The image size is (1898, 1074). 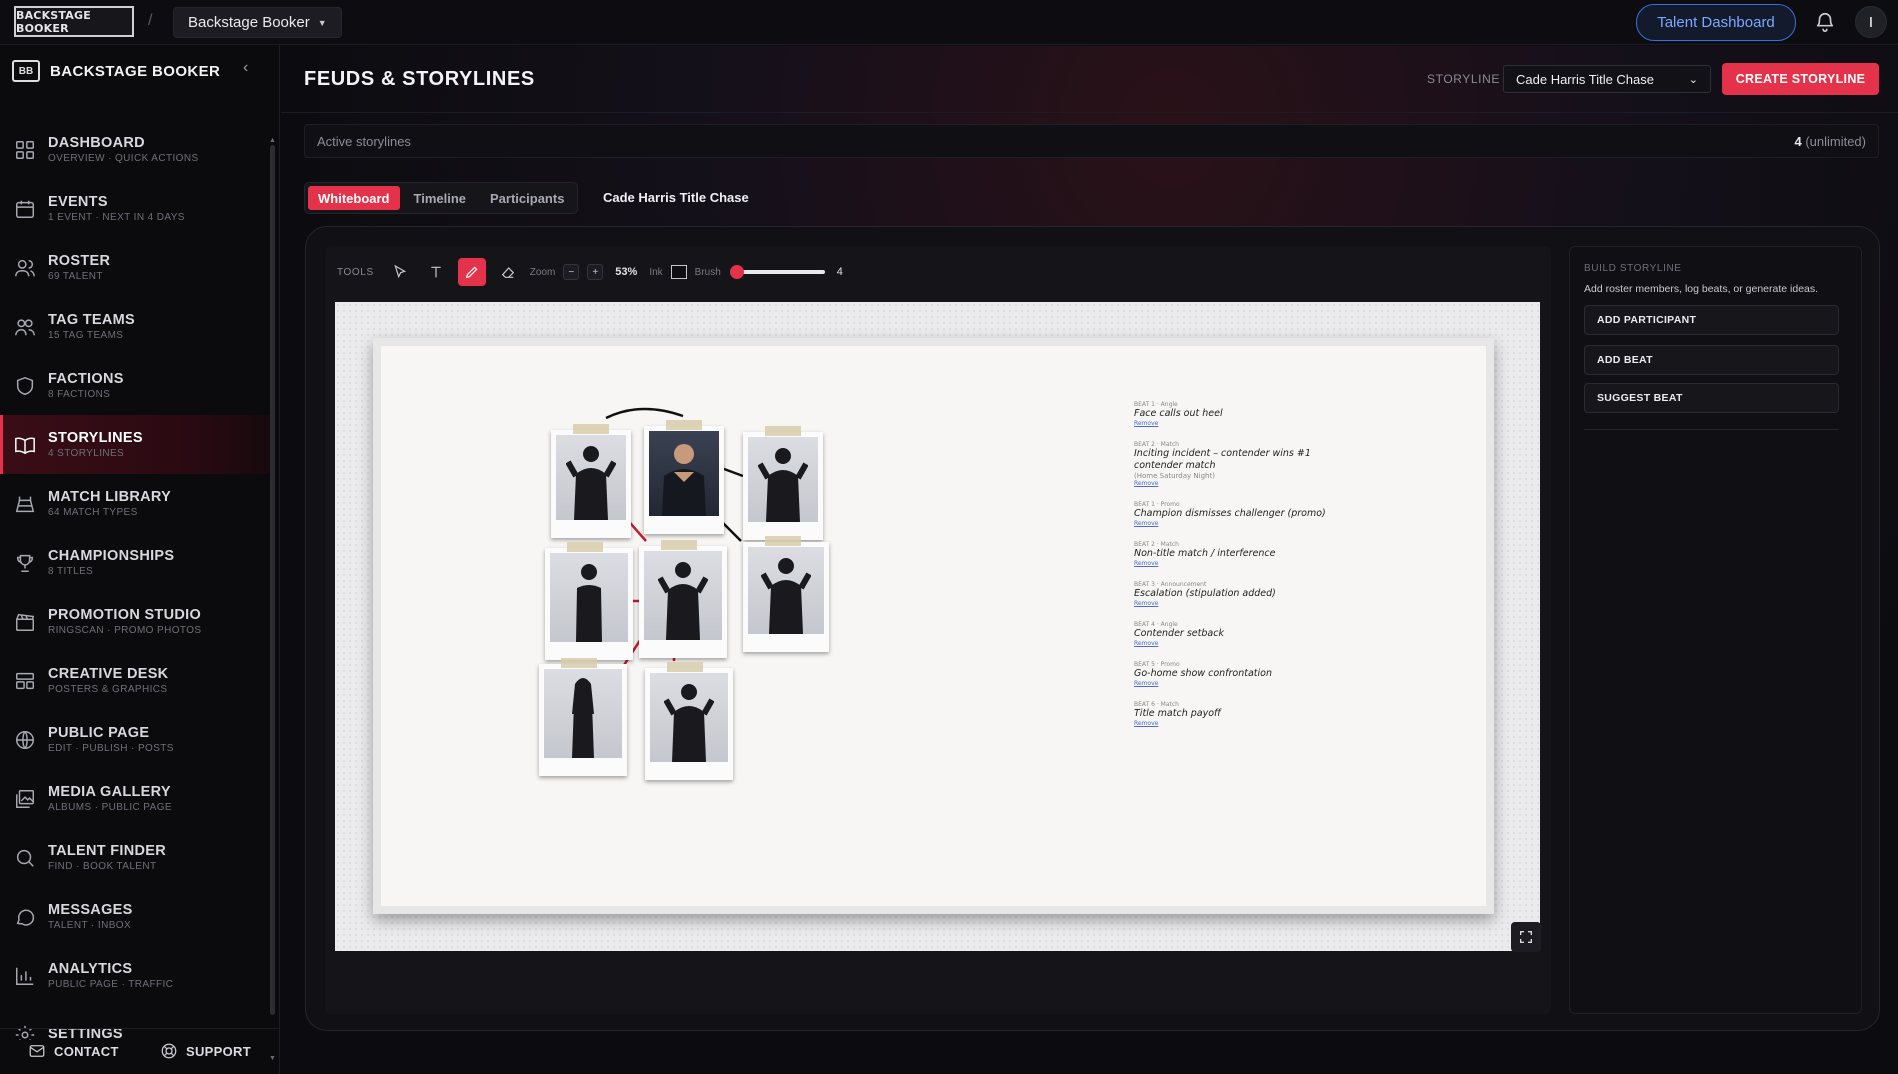 What do you see at coordinates (1234, 714) in the screenshot?
I see `beat-item: BEAT 6 · Match Title match payoff Remove` at bounding box center [1234, 714].